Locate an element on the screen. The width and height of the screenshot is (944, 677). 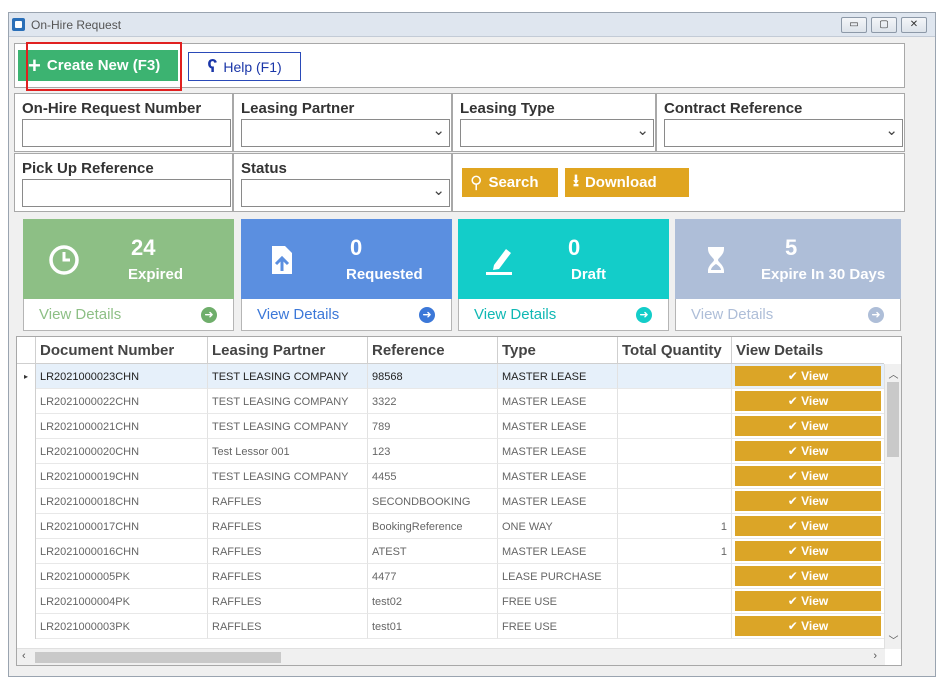
leasing-type-select is located at coordinates (557, 133).